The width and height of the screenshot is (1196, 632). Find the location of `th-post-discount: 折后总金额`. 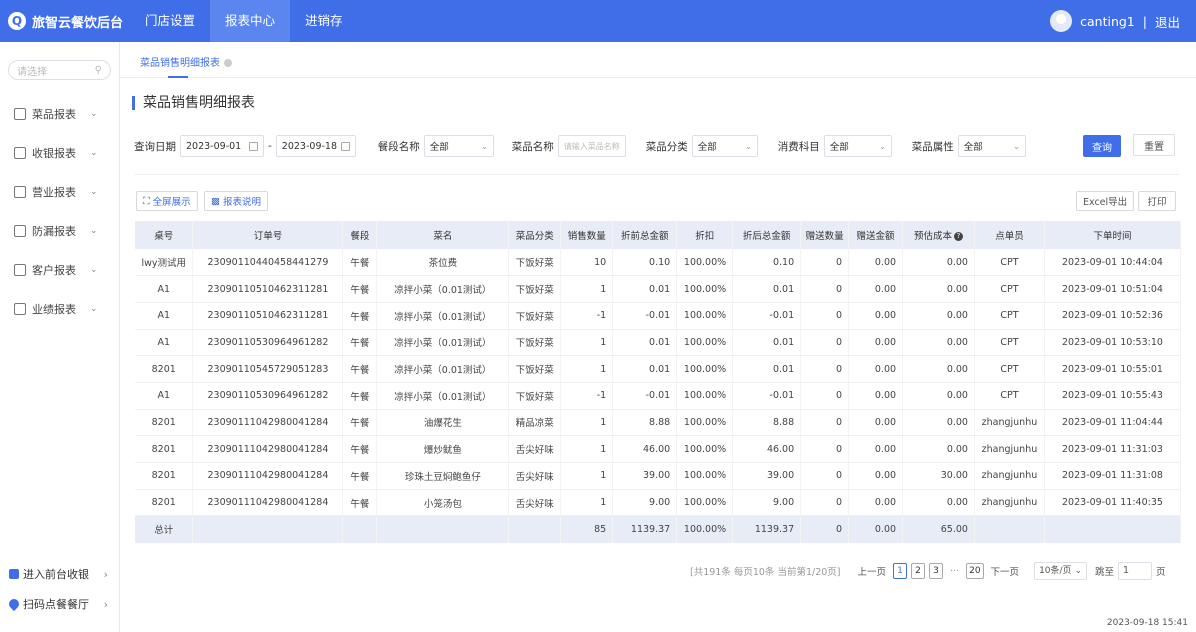

th-post-discount: 折后总金额 is located at coordinates (767, 235).